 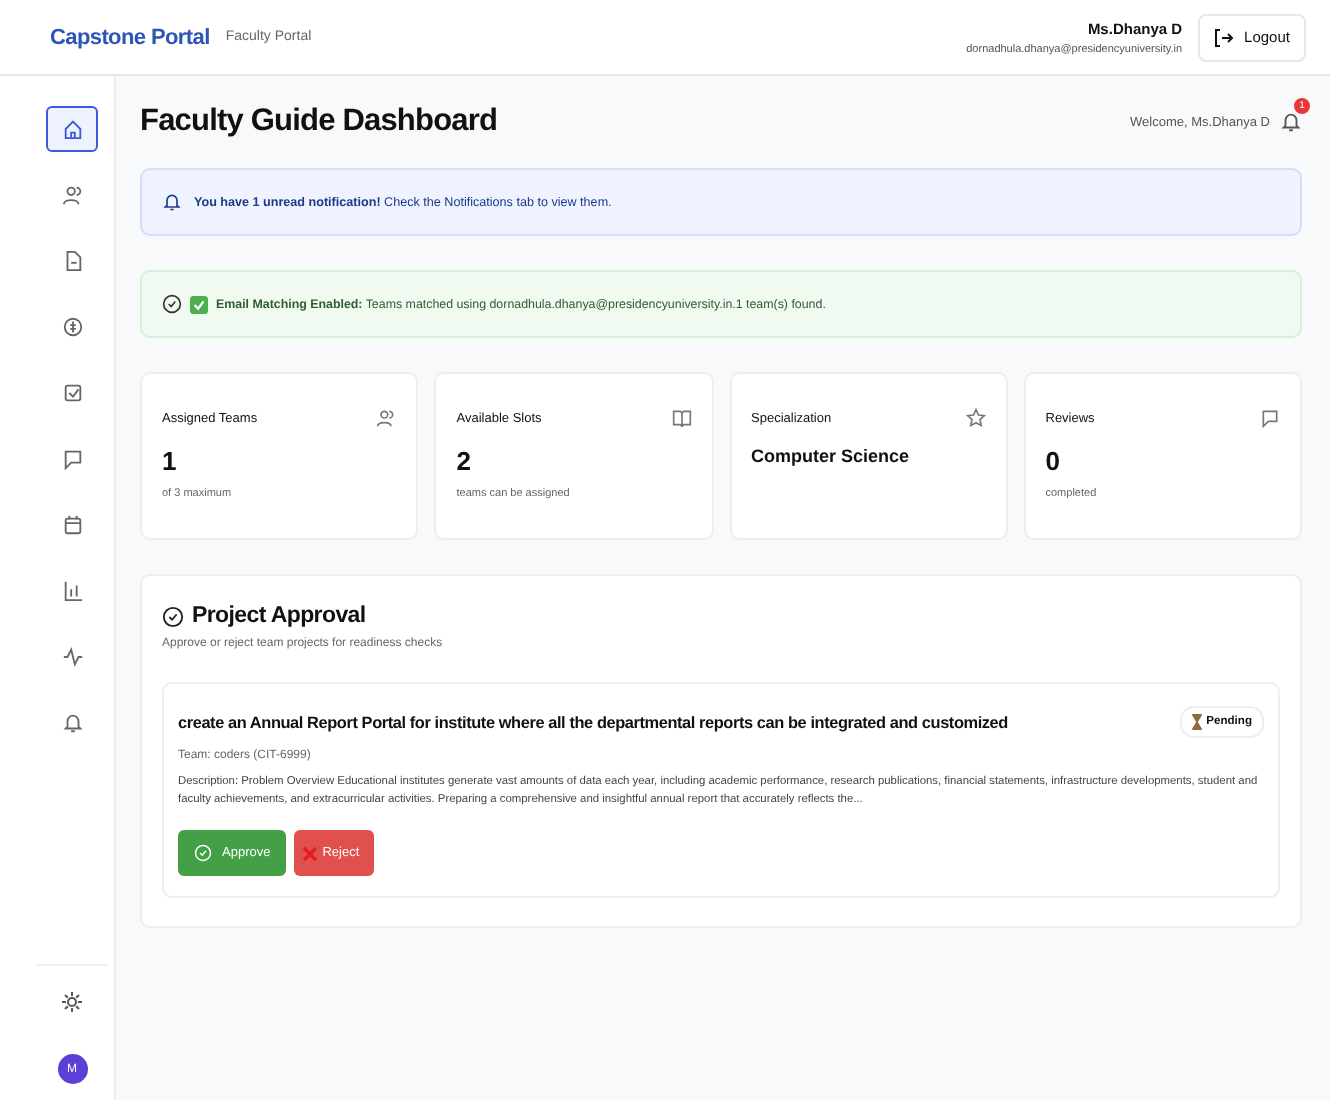 I want to click on logout-icon, so click(x=1224, y=37).